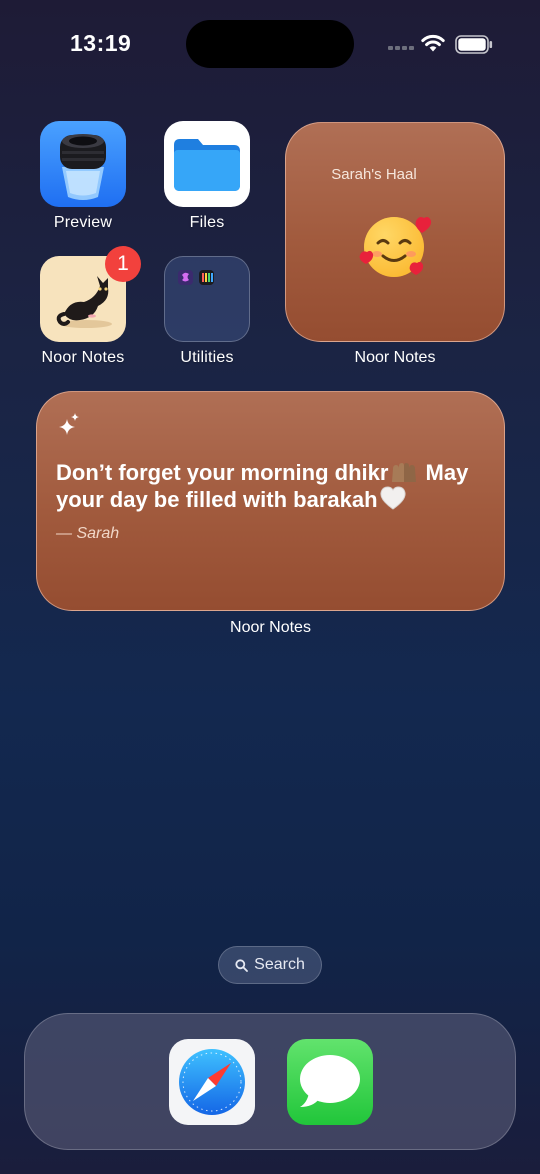  I want to click on quote-text-part1: Don’t forget your morning dhikr, so click(222, 472).